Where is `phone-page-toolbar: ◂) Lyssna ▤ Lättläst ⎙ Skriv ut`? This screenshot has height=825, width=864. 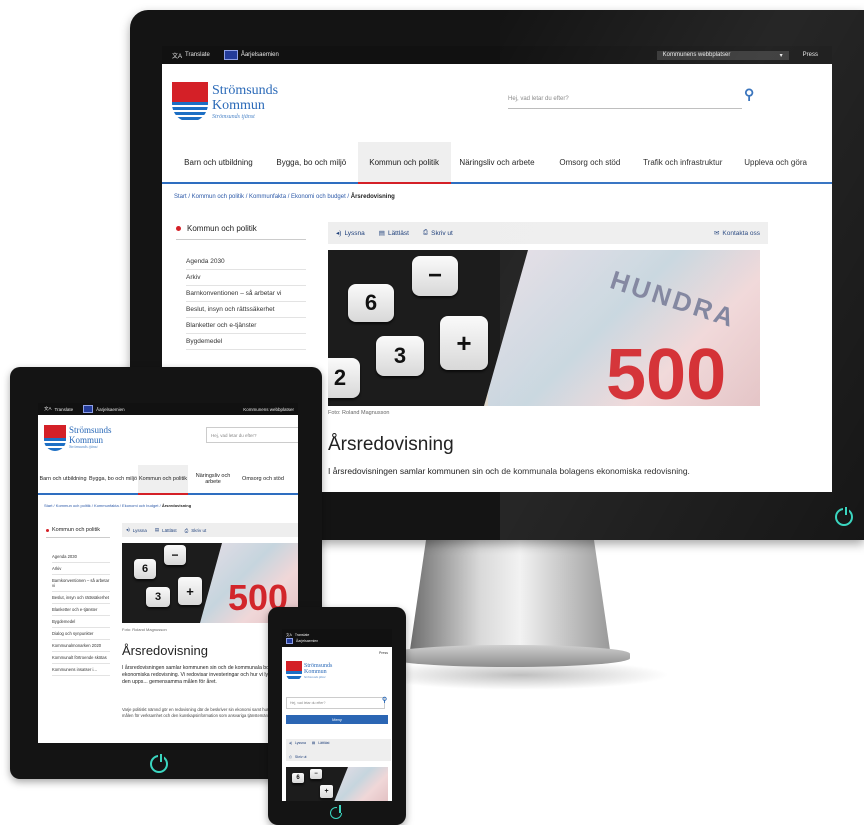 phone-page-toolbar: ◂) Lyssna ▤ Lättläst ⎙ Skriv ut is located at coordinates (338, 750).